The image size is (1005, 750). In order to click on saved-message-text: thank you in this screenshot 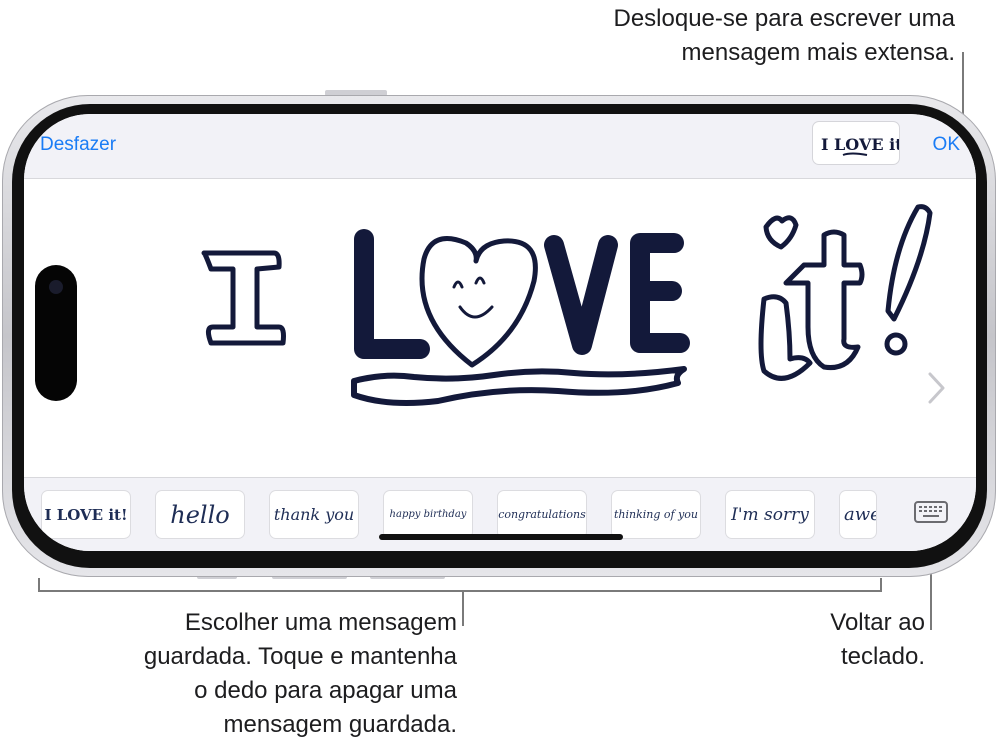, I will do `click(314, 514)`.